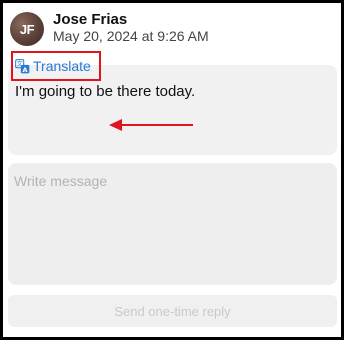 The height and width of the screenshot is (340, 344). I want to click on translate-button: 文 A Translate, so click(53, 66).